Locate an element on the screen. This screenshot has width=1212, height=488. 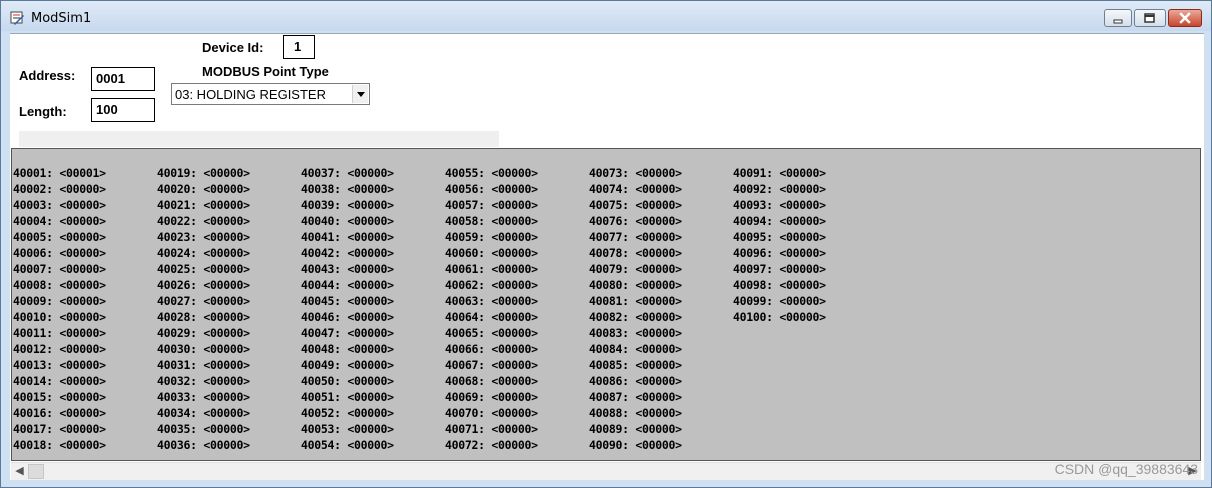
point-type-select: 03: HOLDING REGISTER is located at coordinates (270, 94).